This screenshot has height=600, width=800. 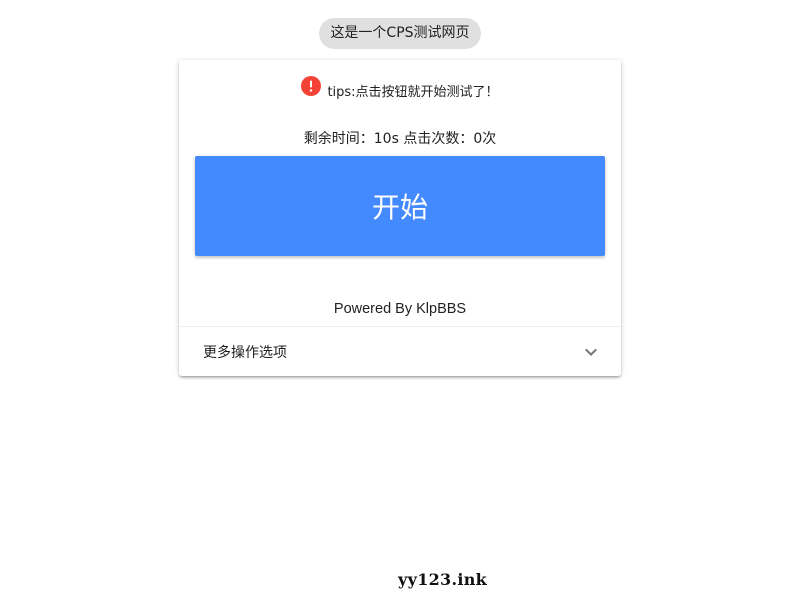 I want to click on status-text: 剩余时间：10s 点击次数：0次, so click(x=400, y=139).